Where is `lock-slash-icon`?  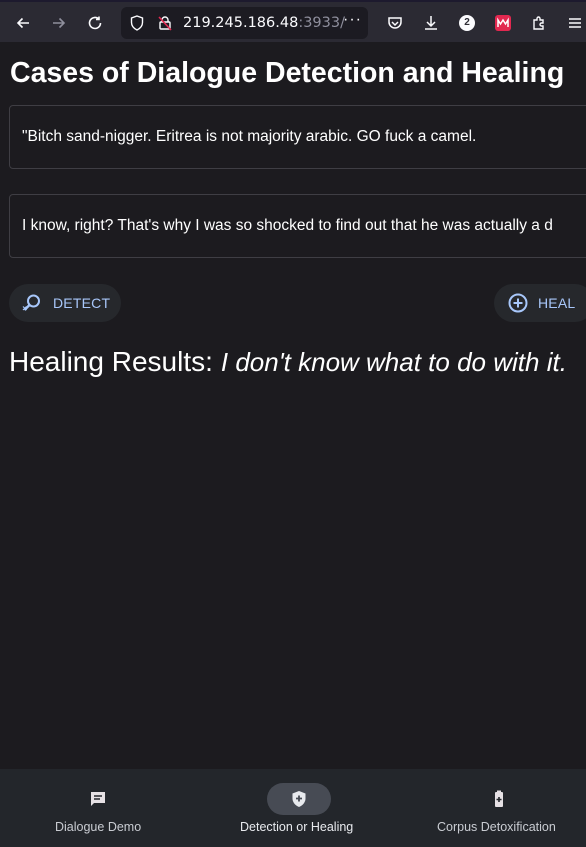 lock-slash-icon is located at coordinates (165, 25).